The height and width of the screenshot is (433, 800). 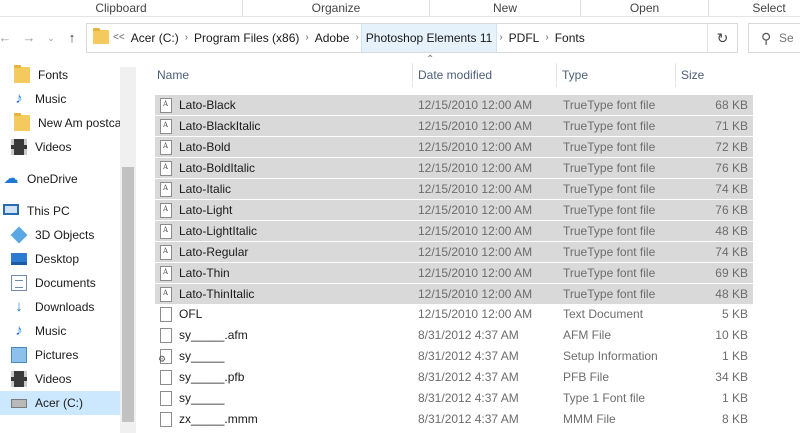 What do you see at coordinates (60, 403) in the screenshot?
I see `nav-item-acer-c: Acer (C:)` at bounding box center [60, 403].